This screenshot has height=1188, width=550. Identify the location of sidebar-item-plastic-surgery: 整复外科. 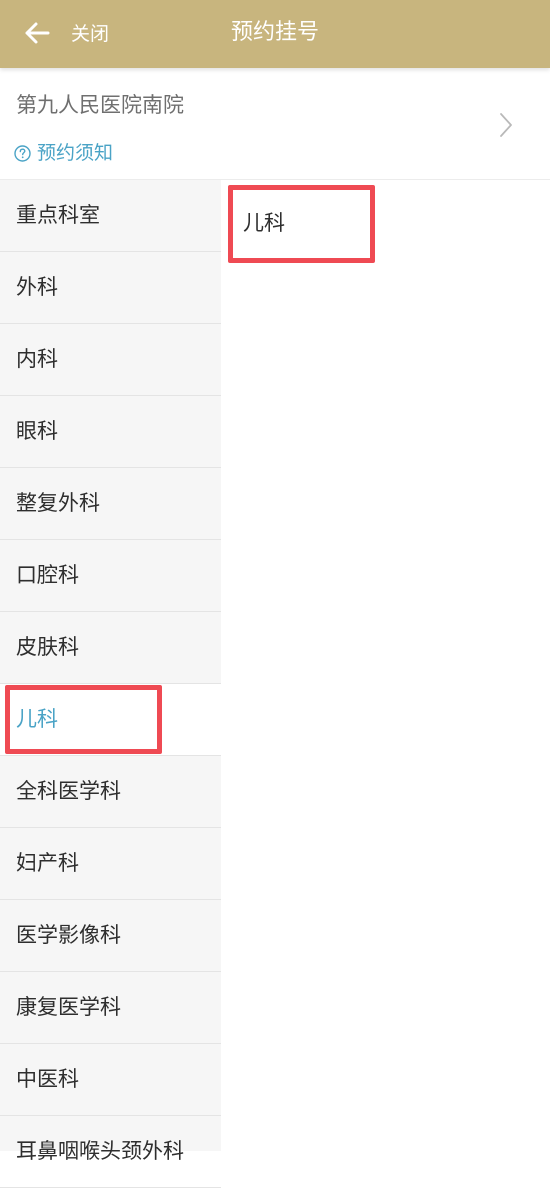
(110, 504).